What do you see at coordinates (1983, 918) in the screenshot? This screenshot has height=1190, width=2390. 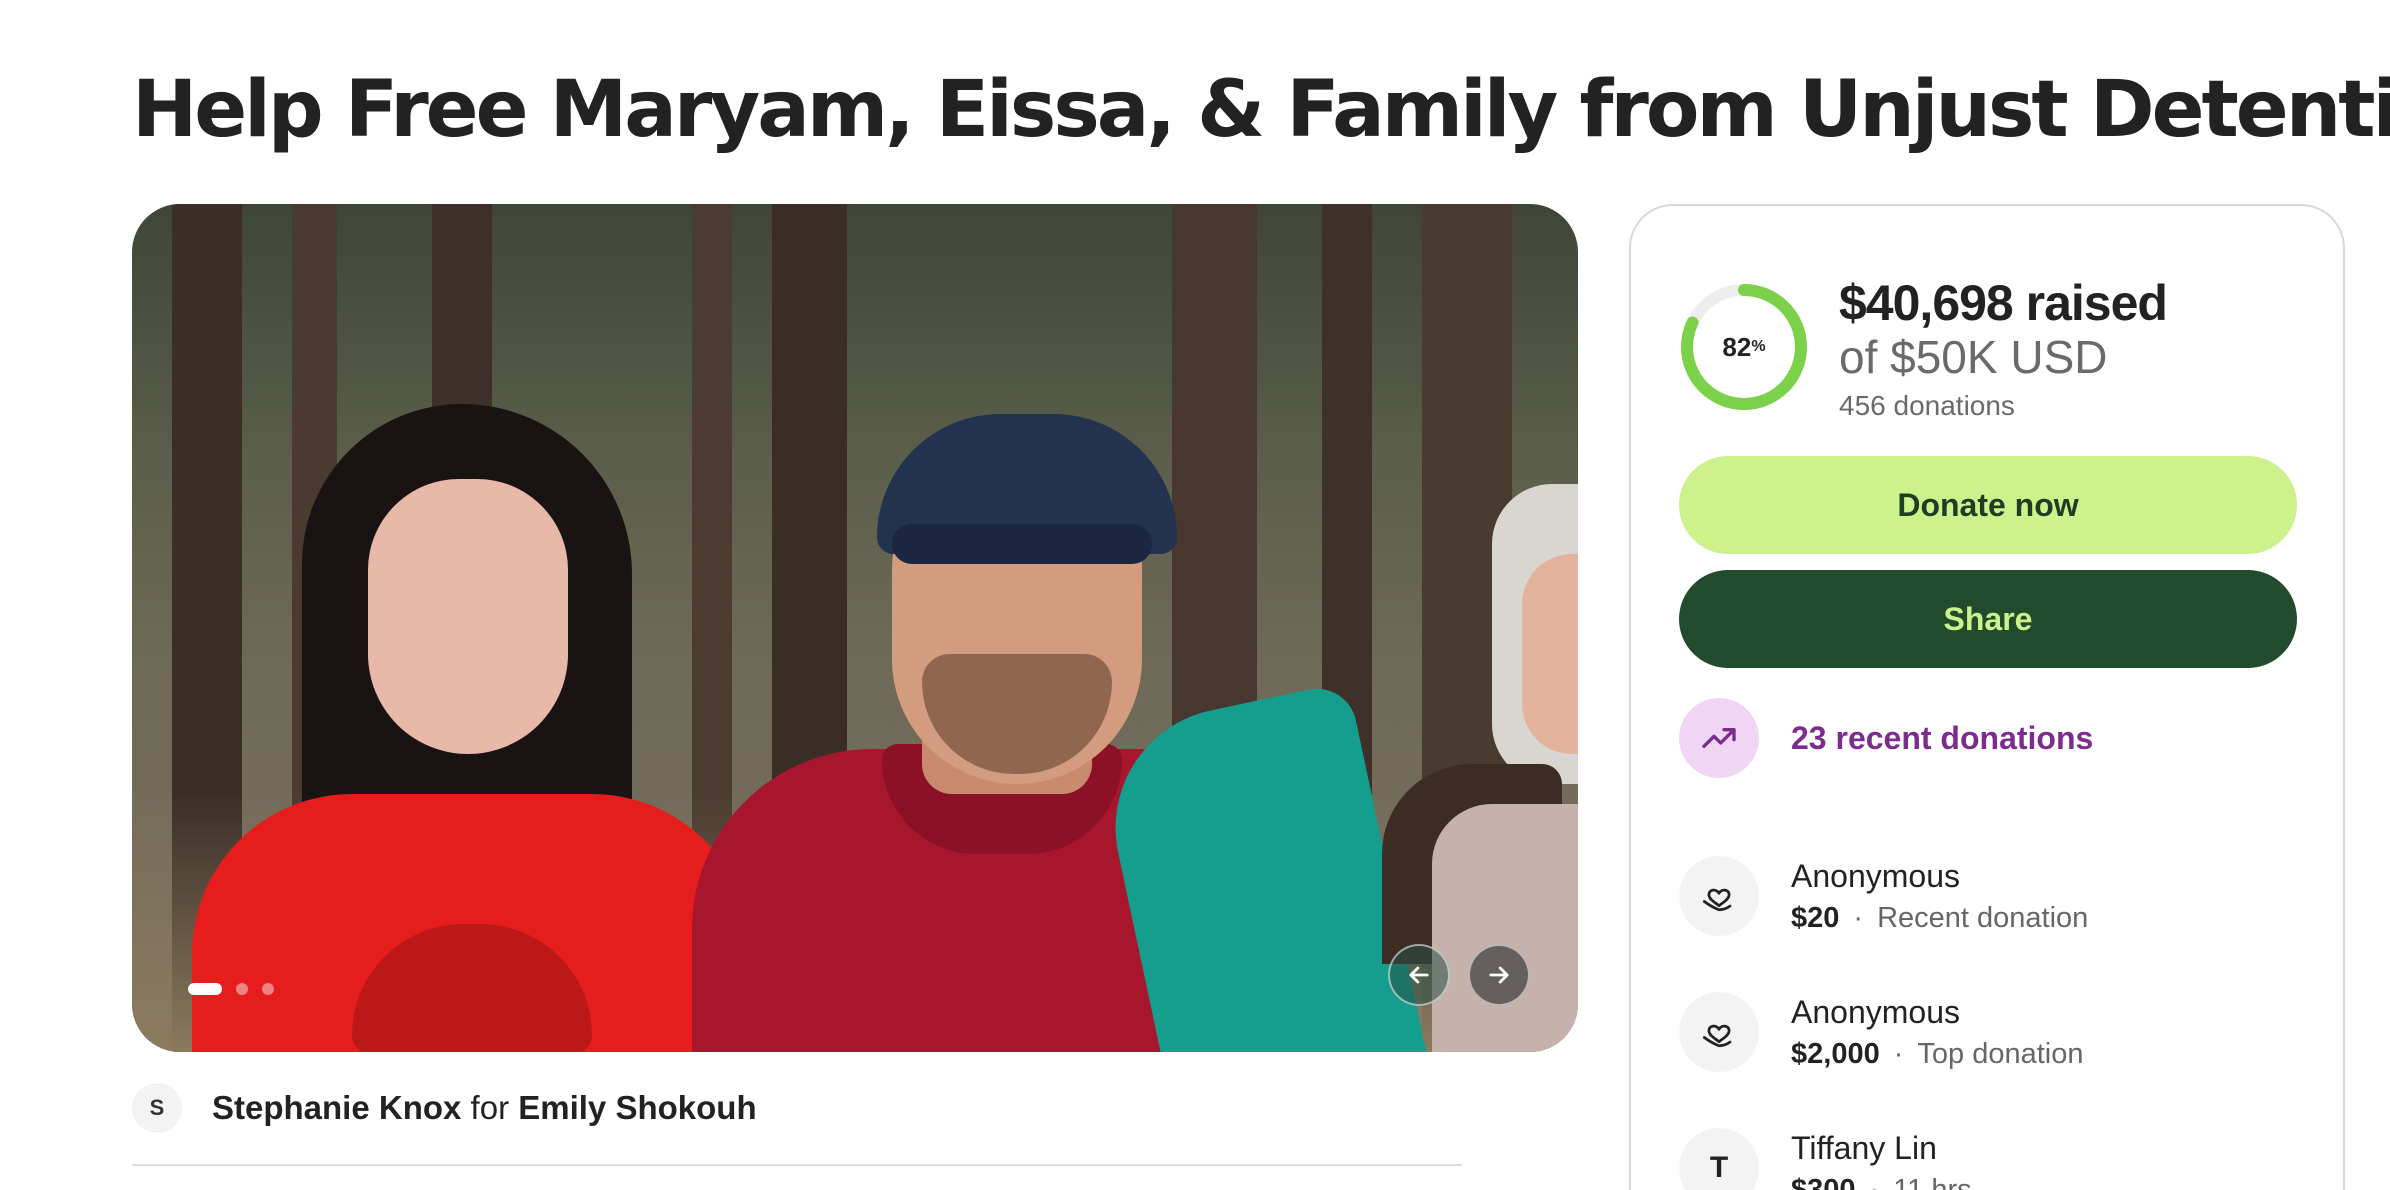 I see `donation-note: Recent donation` at bounding box center [1983, 918].